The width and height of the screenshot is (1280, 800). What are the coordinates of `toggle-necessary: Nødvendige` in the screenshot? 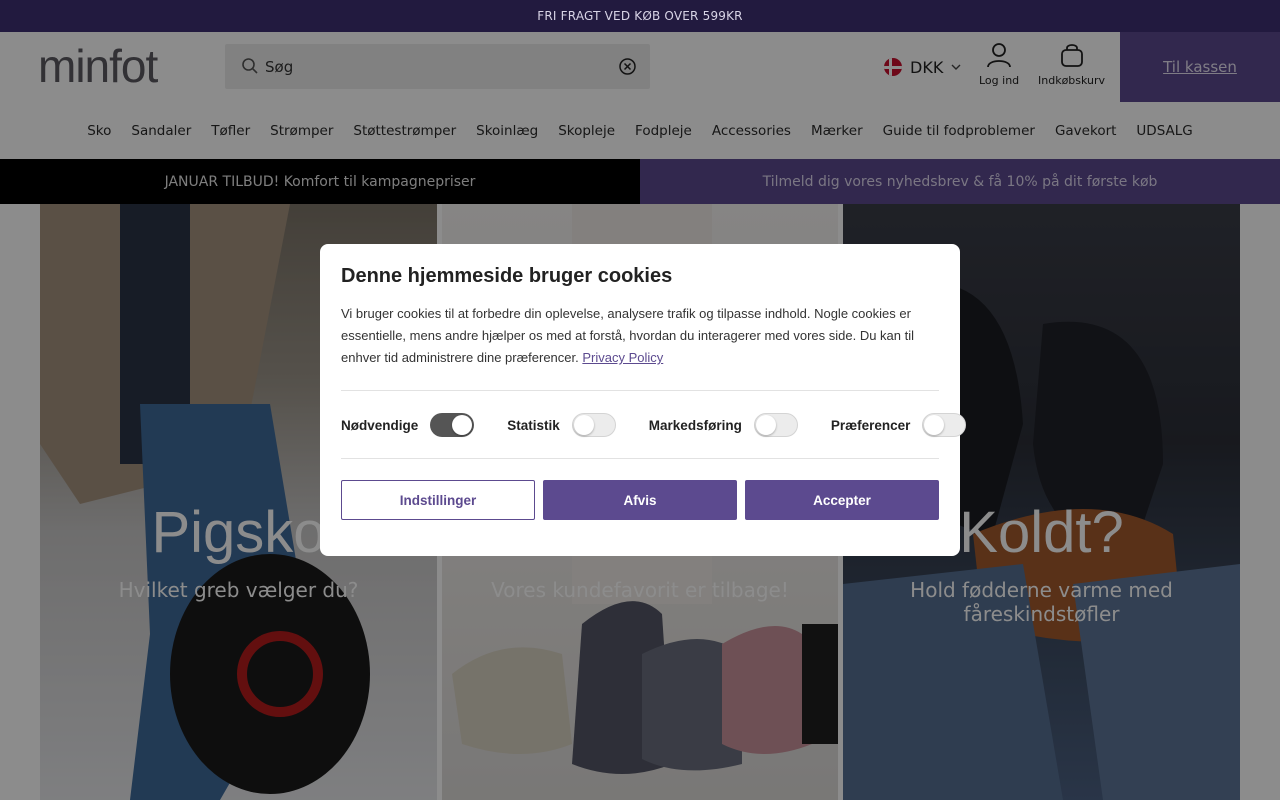 It's located at (408, 425).